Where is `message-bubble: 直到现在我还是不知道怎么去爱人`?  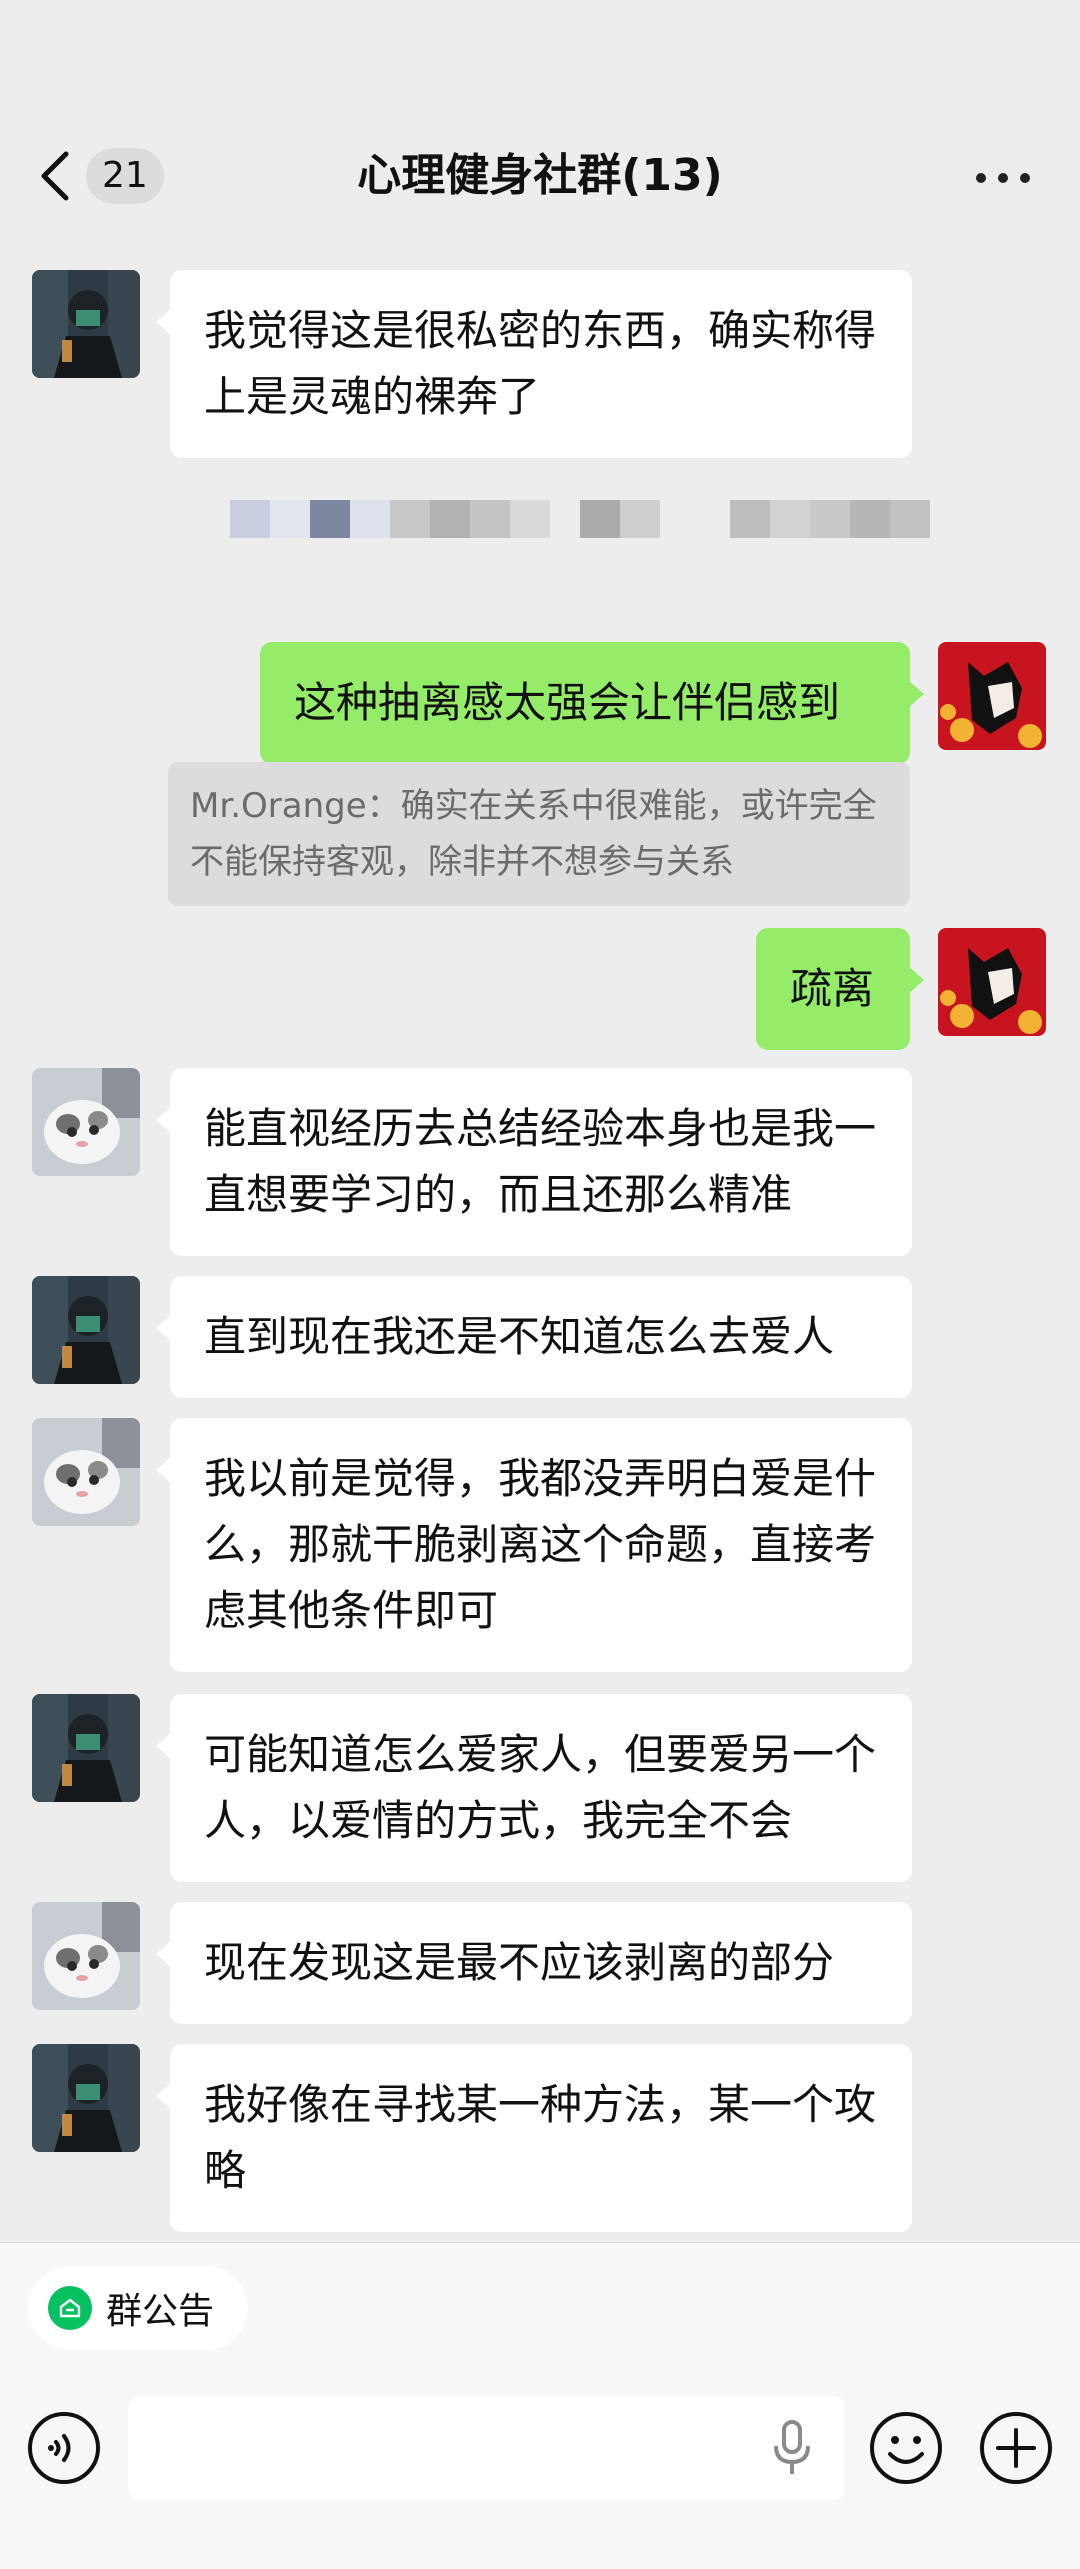 message-bubble: 直到现在我还是不知道怎么去爱人 is located at coordinates (534, 1337).